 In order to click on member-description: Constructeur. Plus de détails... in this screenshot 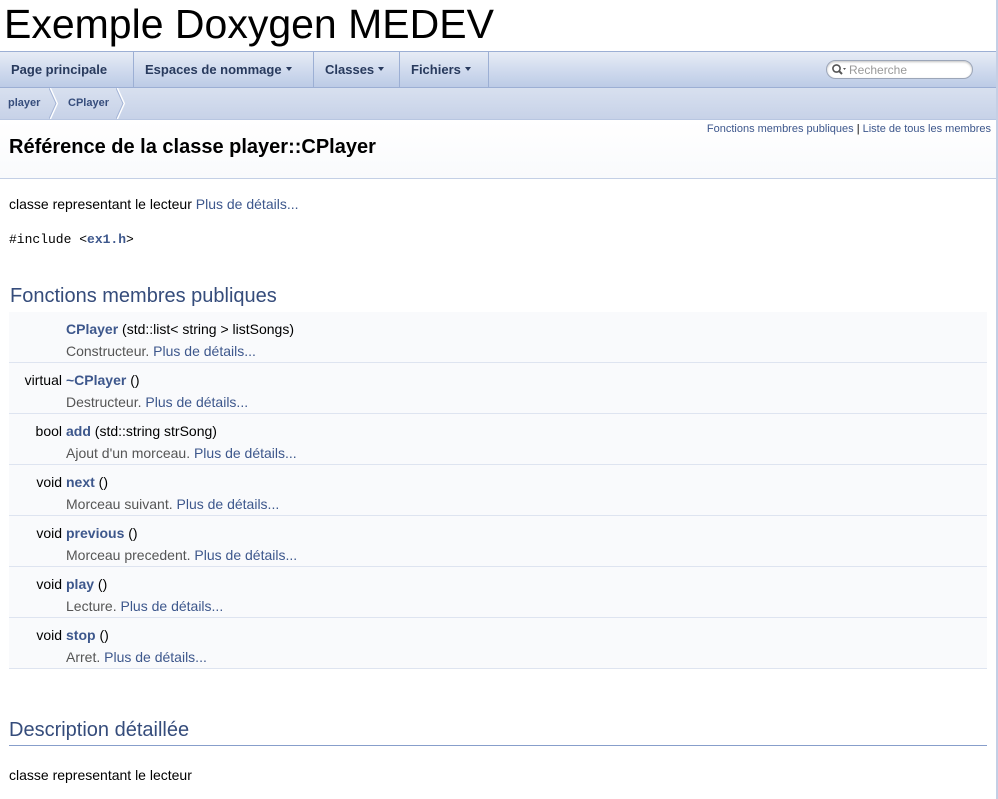, I will do `click(161, 351)`.